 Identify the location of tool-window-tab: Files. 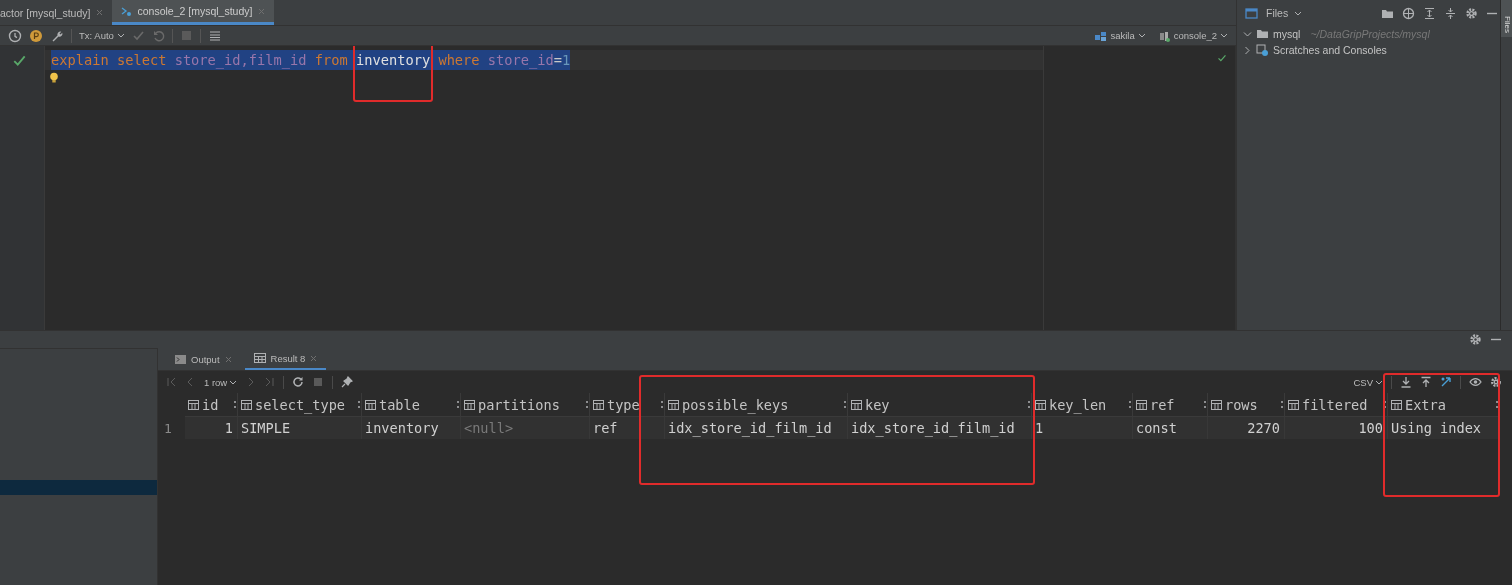
(1506, 18).